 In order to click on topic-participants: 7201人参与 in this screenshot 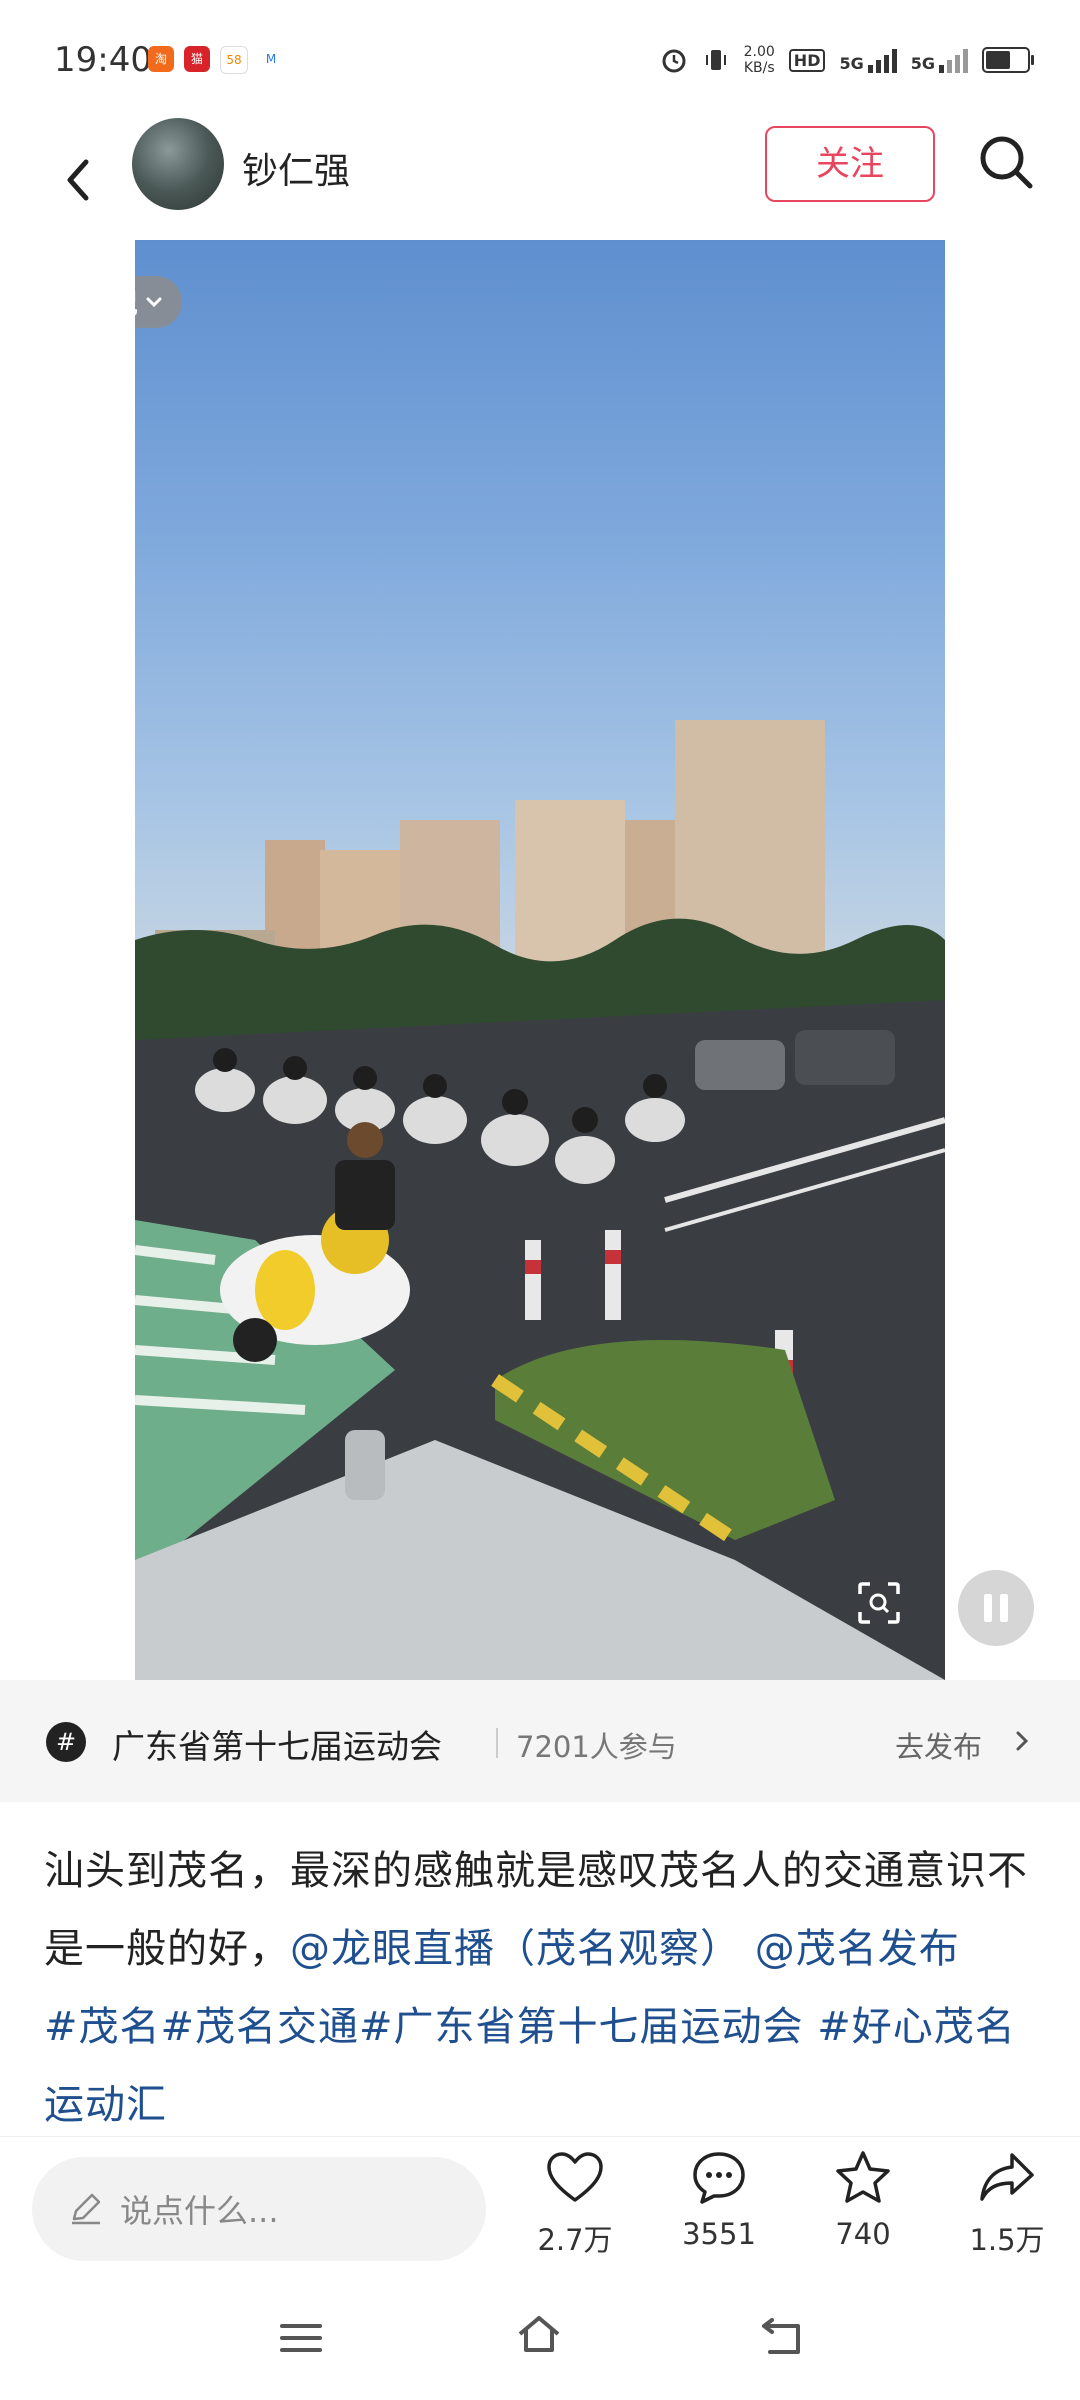, I will do `click(596, 1747)`.